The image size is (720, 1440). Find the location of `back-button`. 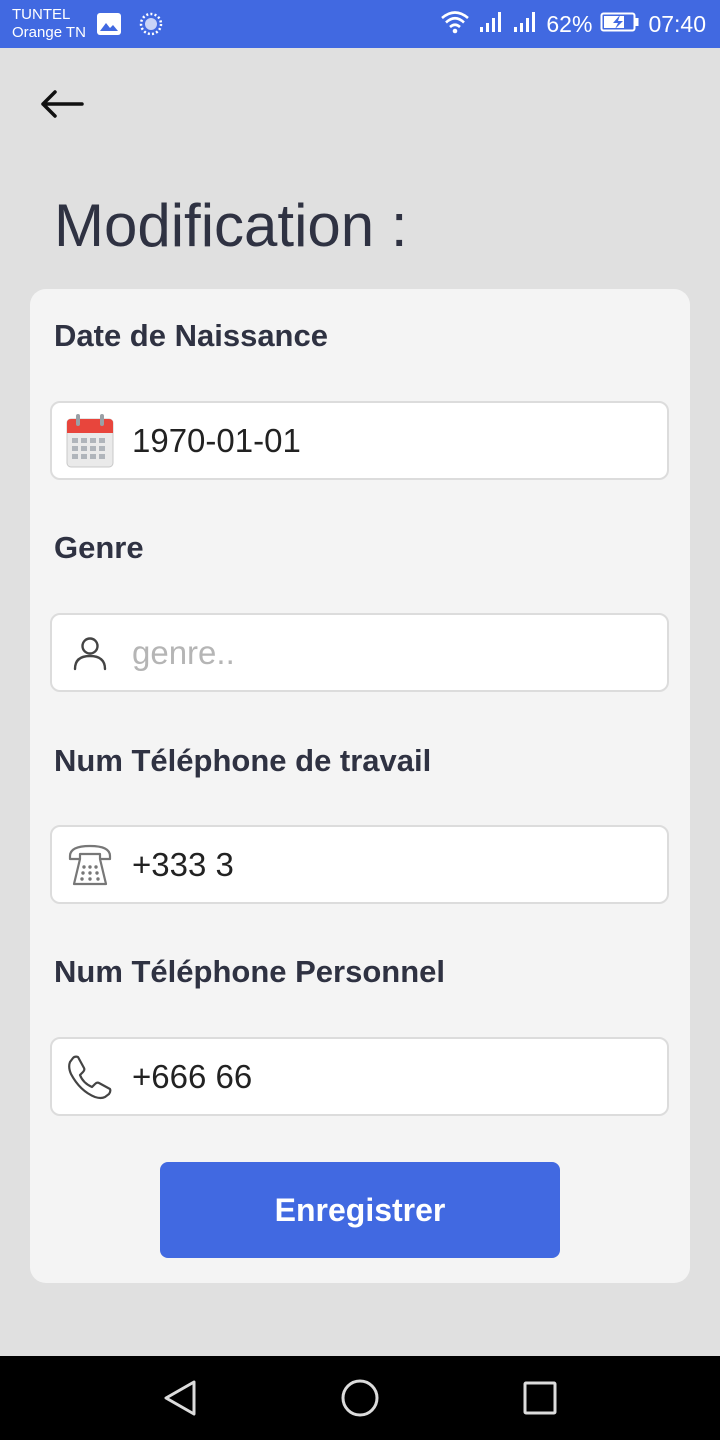

back-button is located at coordinates (61, 106).